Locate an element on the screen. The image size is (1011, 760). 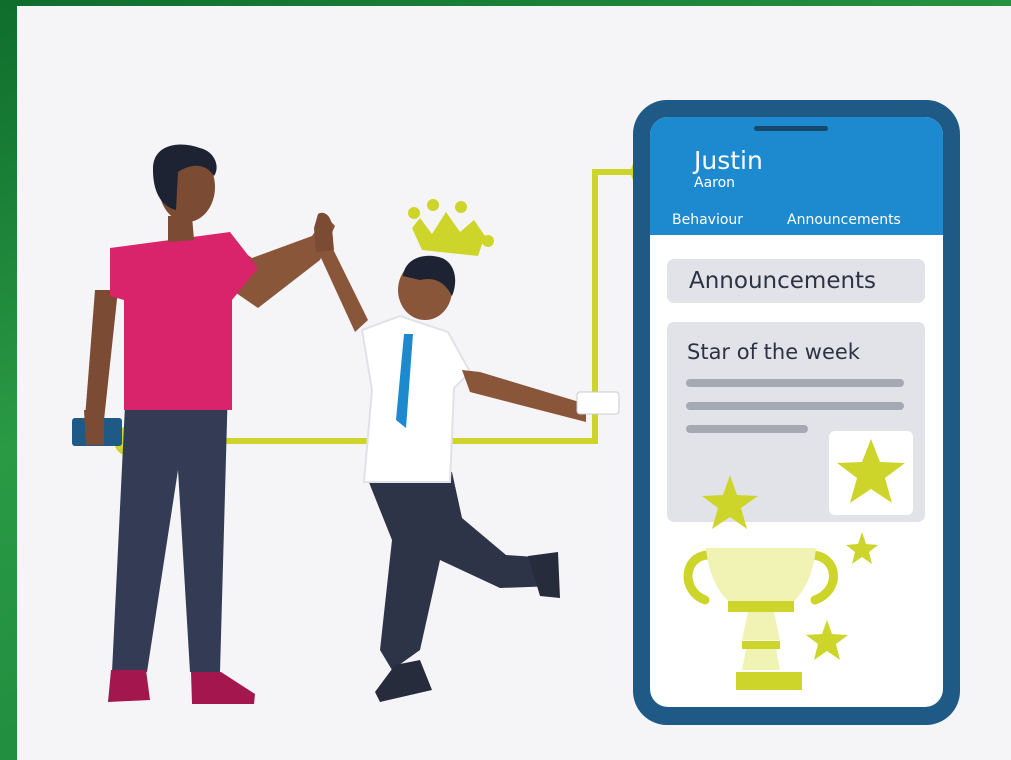
section-heading-pill: Announcements is located at coordinates (796, 281).